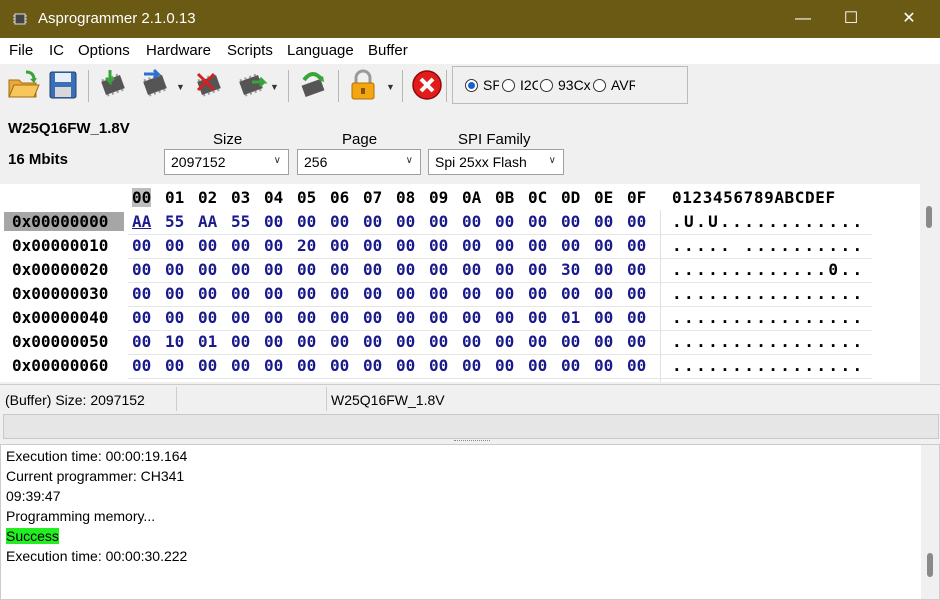 The height and width of the screenshot is (600, 940). Describe the element at coordinates (60, 365) in the screenshot. I see `hex-row-address: 0x00000060` at that location.